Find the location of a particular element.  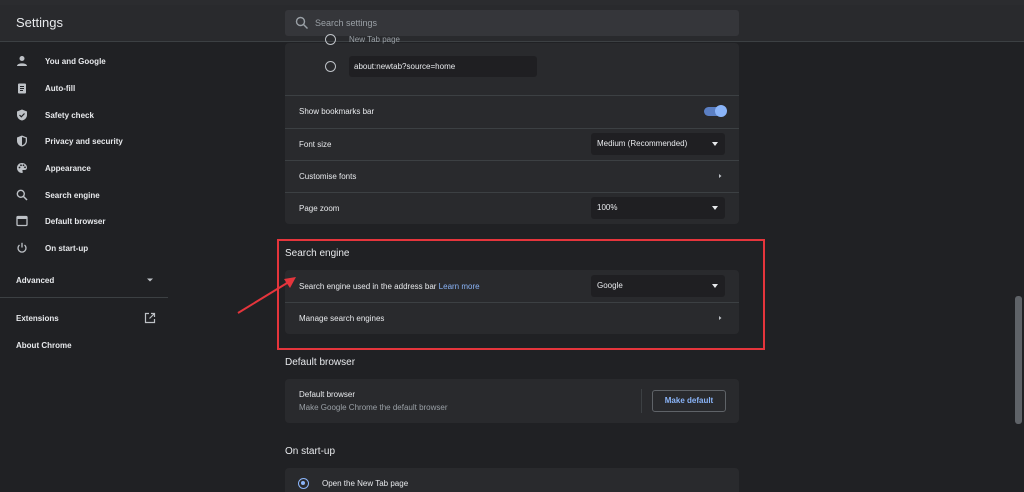

sidebar-item-on-startup: On start-up is located at coordinates (85, 248).